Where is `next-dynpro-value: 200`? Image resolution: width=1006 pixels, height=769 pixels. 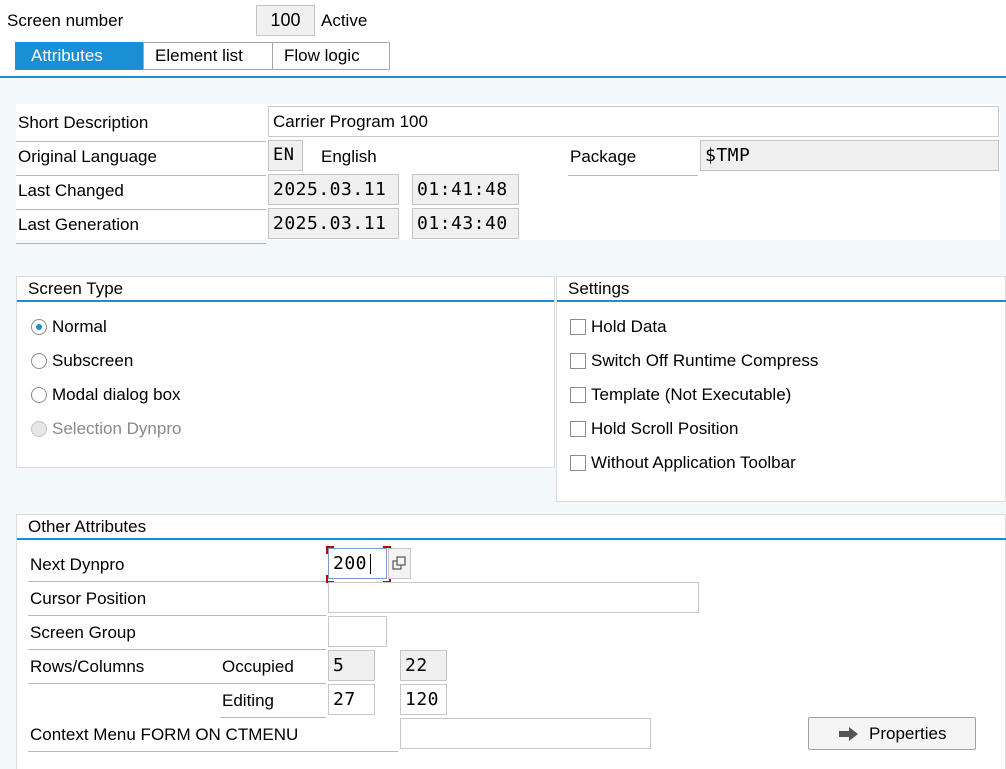 next-dynpro-value: 200 is located at coordinates (350, 563).